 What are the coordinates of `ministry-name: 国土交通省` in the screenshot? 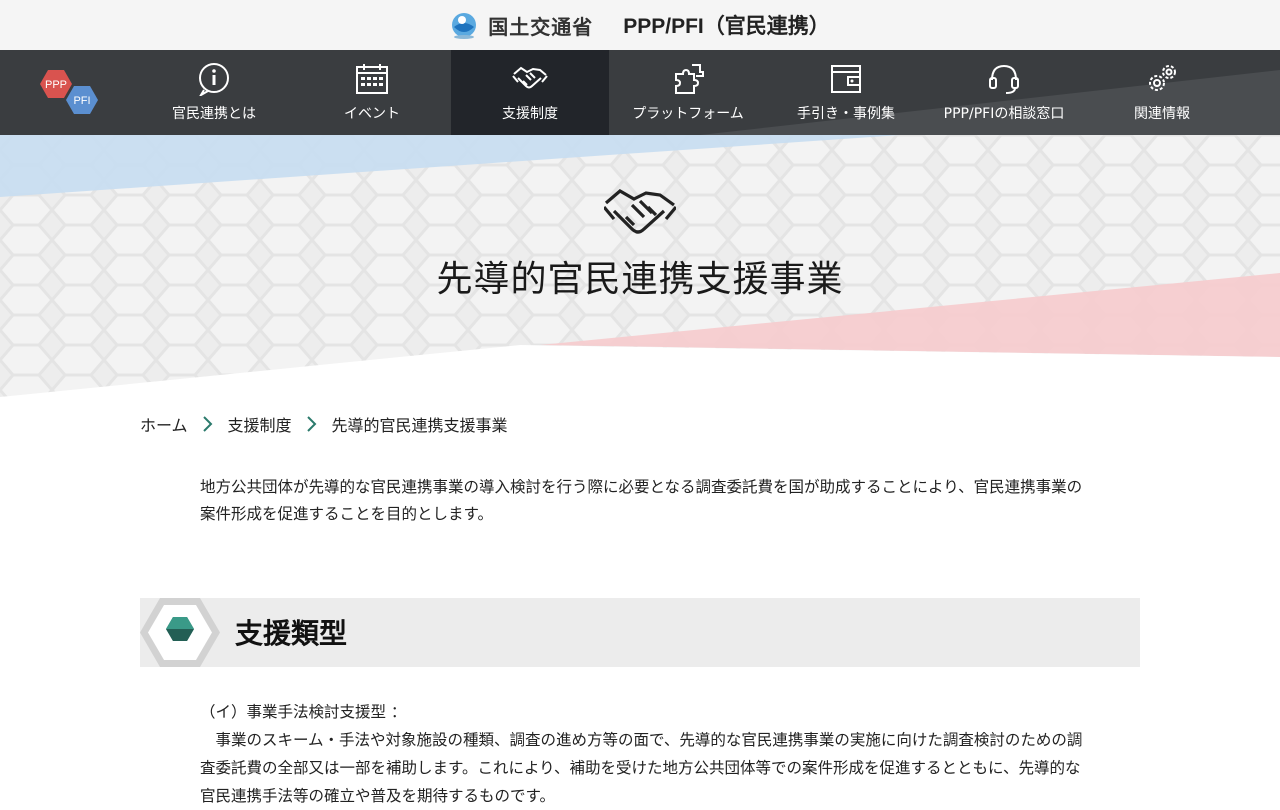 It's located at (541, 26).